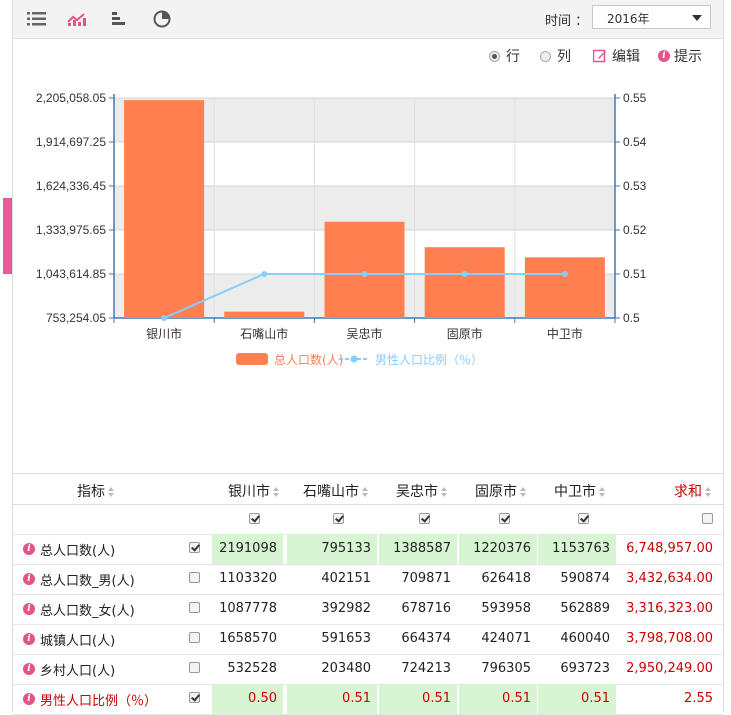 Image resolution: width=731 pixels, height=715 pixels. I want to click on y-left-tick-label: 1,914,697.25, so click(71, 142).